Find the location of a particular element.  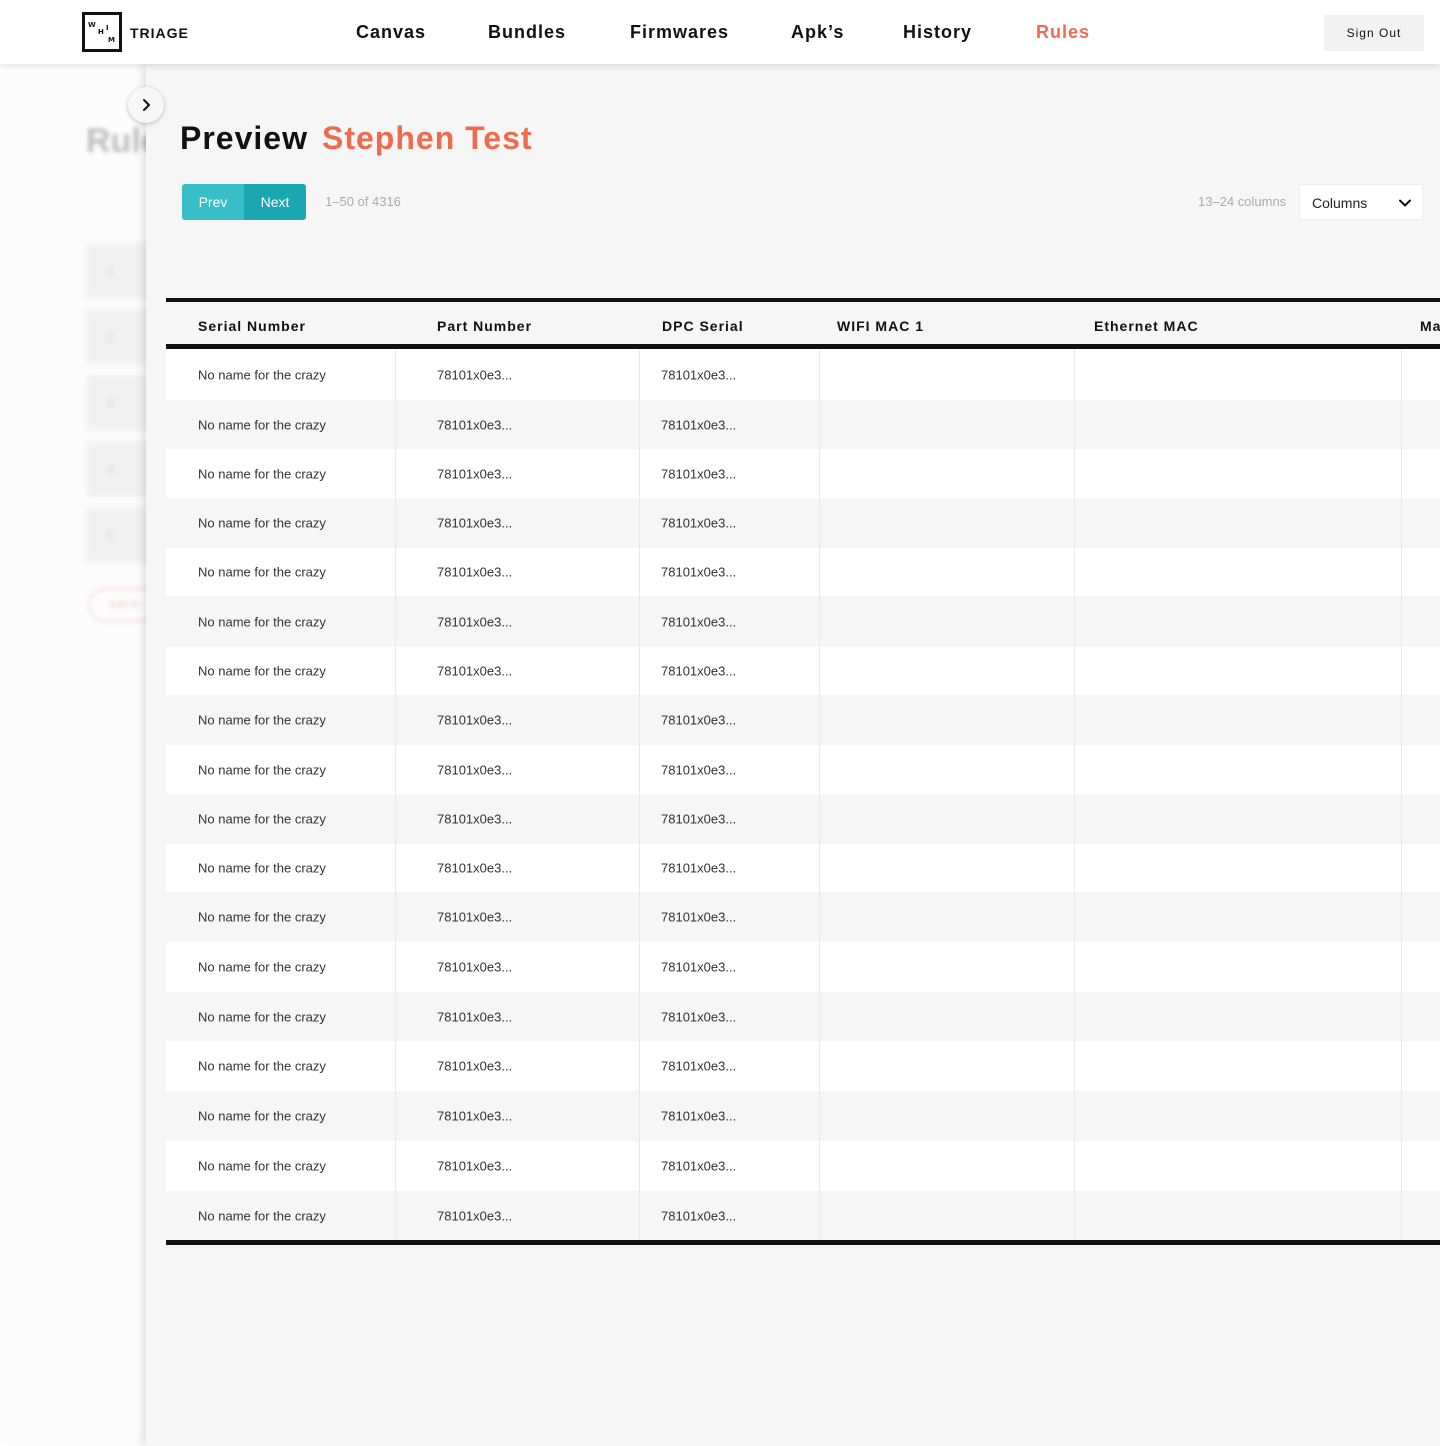

column-header-wifi-mac: WIFI MAC 1 is located at coordinates (880, 326).